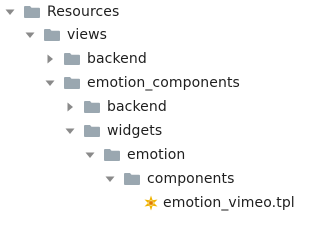  I want to click on tree-node-resources: Resources, so click(61, 12).